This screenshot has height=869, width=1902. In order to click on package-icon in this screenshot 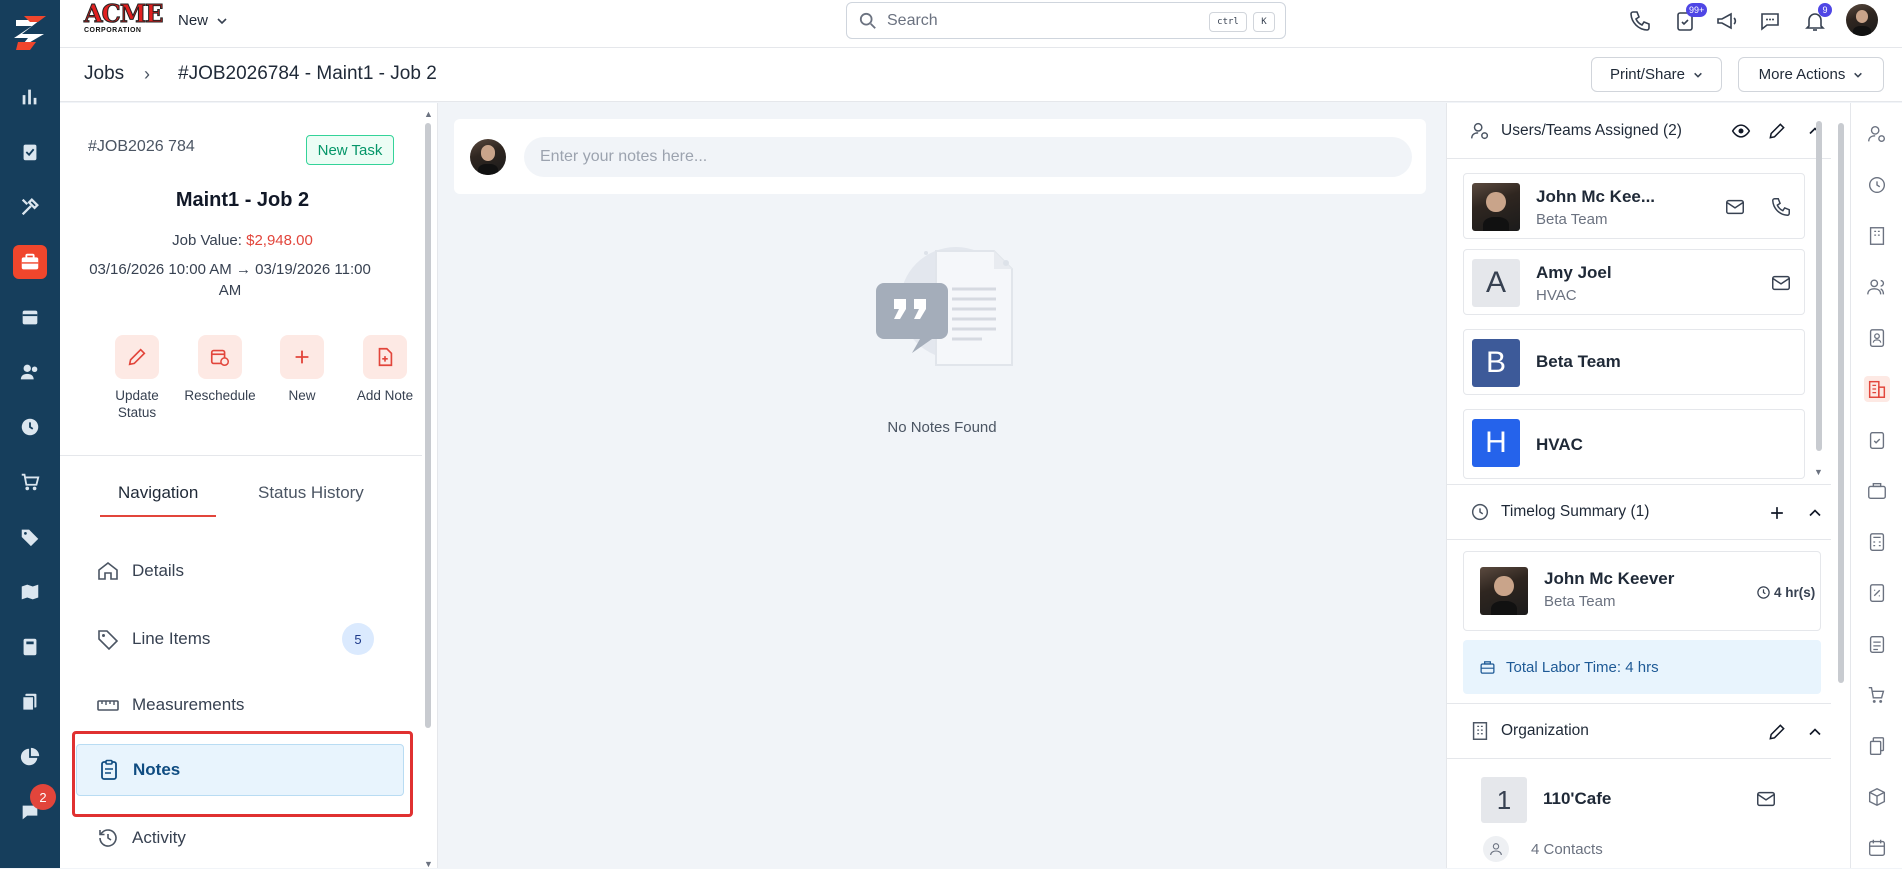, I will do `click(1877, 797)`.